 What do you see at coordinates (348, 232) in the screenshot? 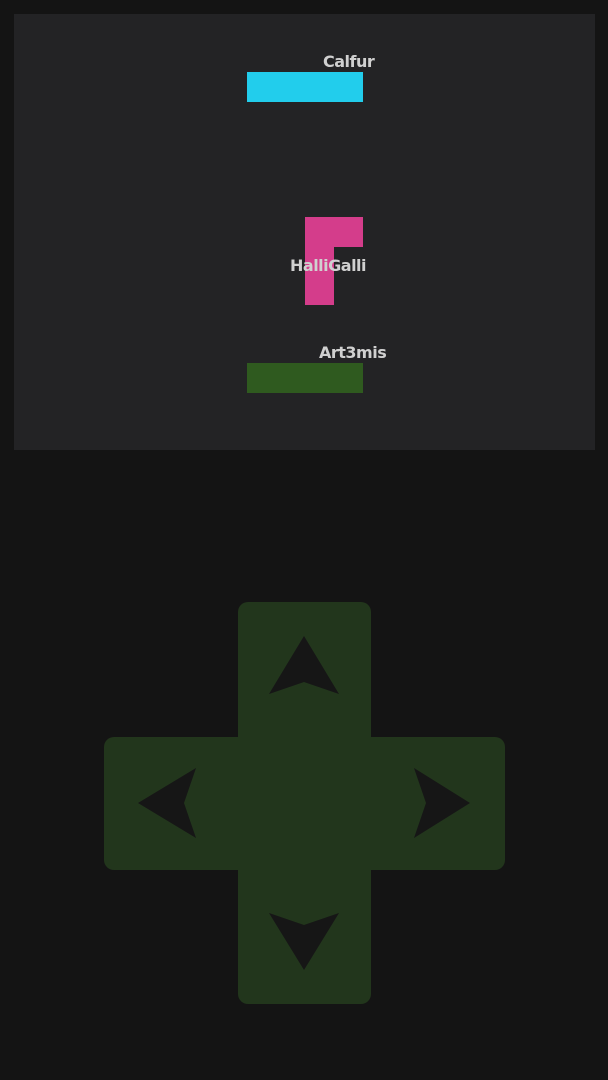
I see `player-block-halligalli-top` at bounding box center [348, 232].